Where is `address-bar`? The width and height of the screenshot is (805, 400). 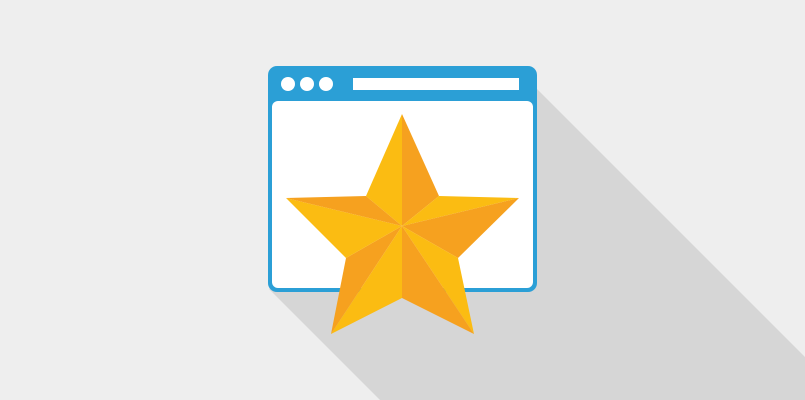
address-bar is located at coordinates (436, 84).